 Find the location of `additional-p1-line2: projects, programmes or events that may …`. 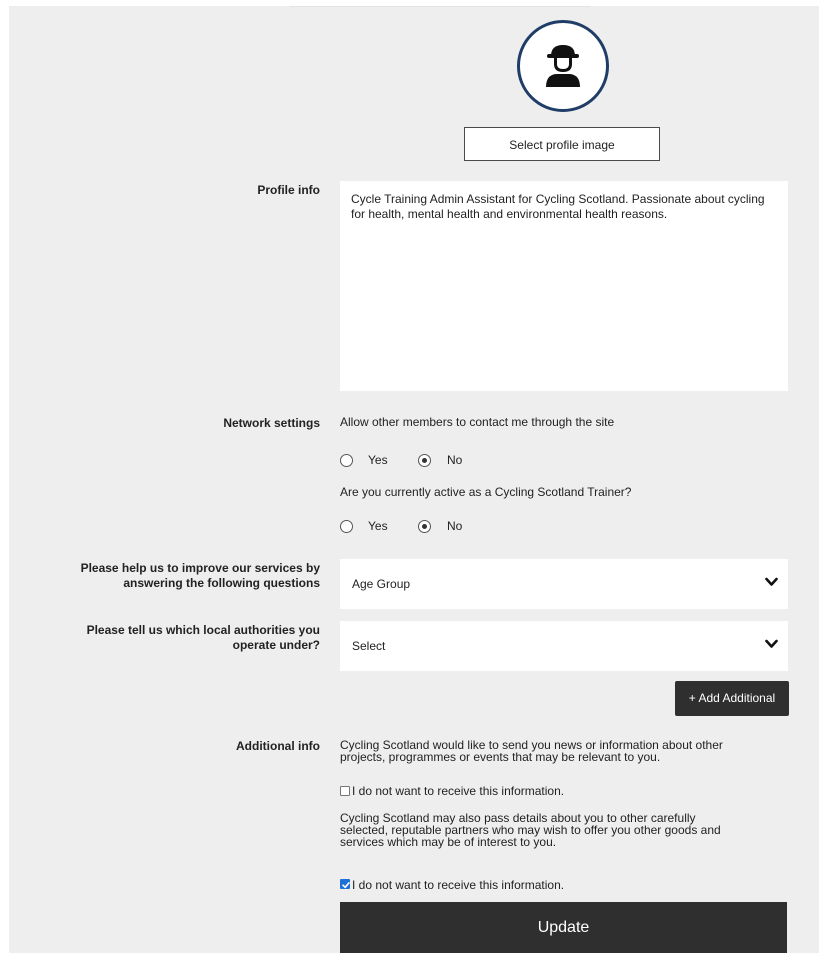

additional-p1-line2: projects, programmes or events that may … is located at coordinates (500, 757).